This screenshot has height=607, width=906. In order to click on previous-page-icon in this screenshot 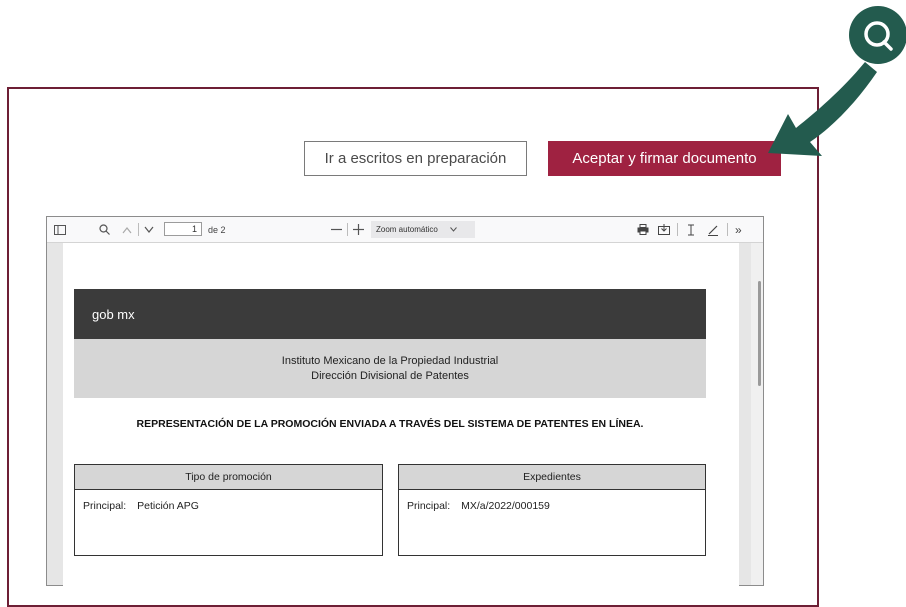, I will do `click(127, 229)`.